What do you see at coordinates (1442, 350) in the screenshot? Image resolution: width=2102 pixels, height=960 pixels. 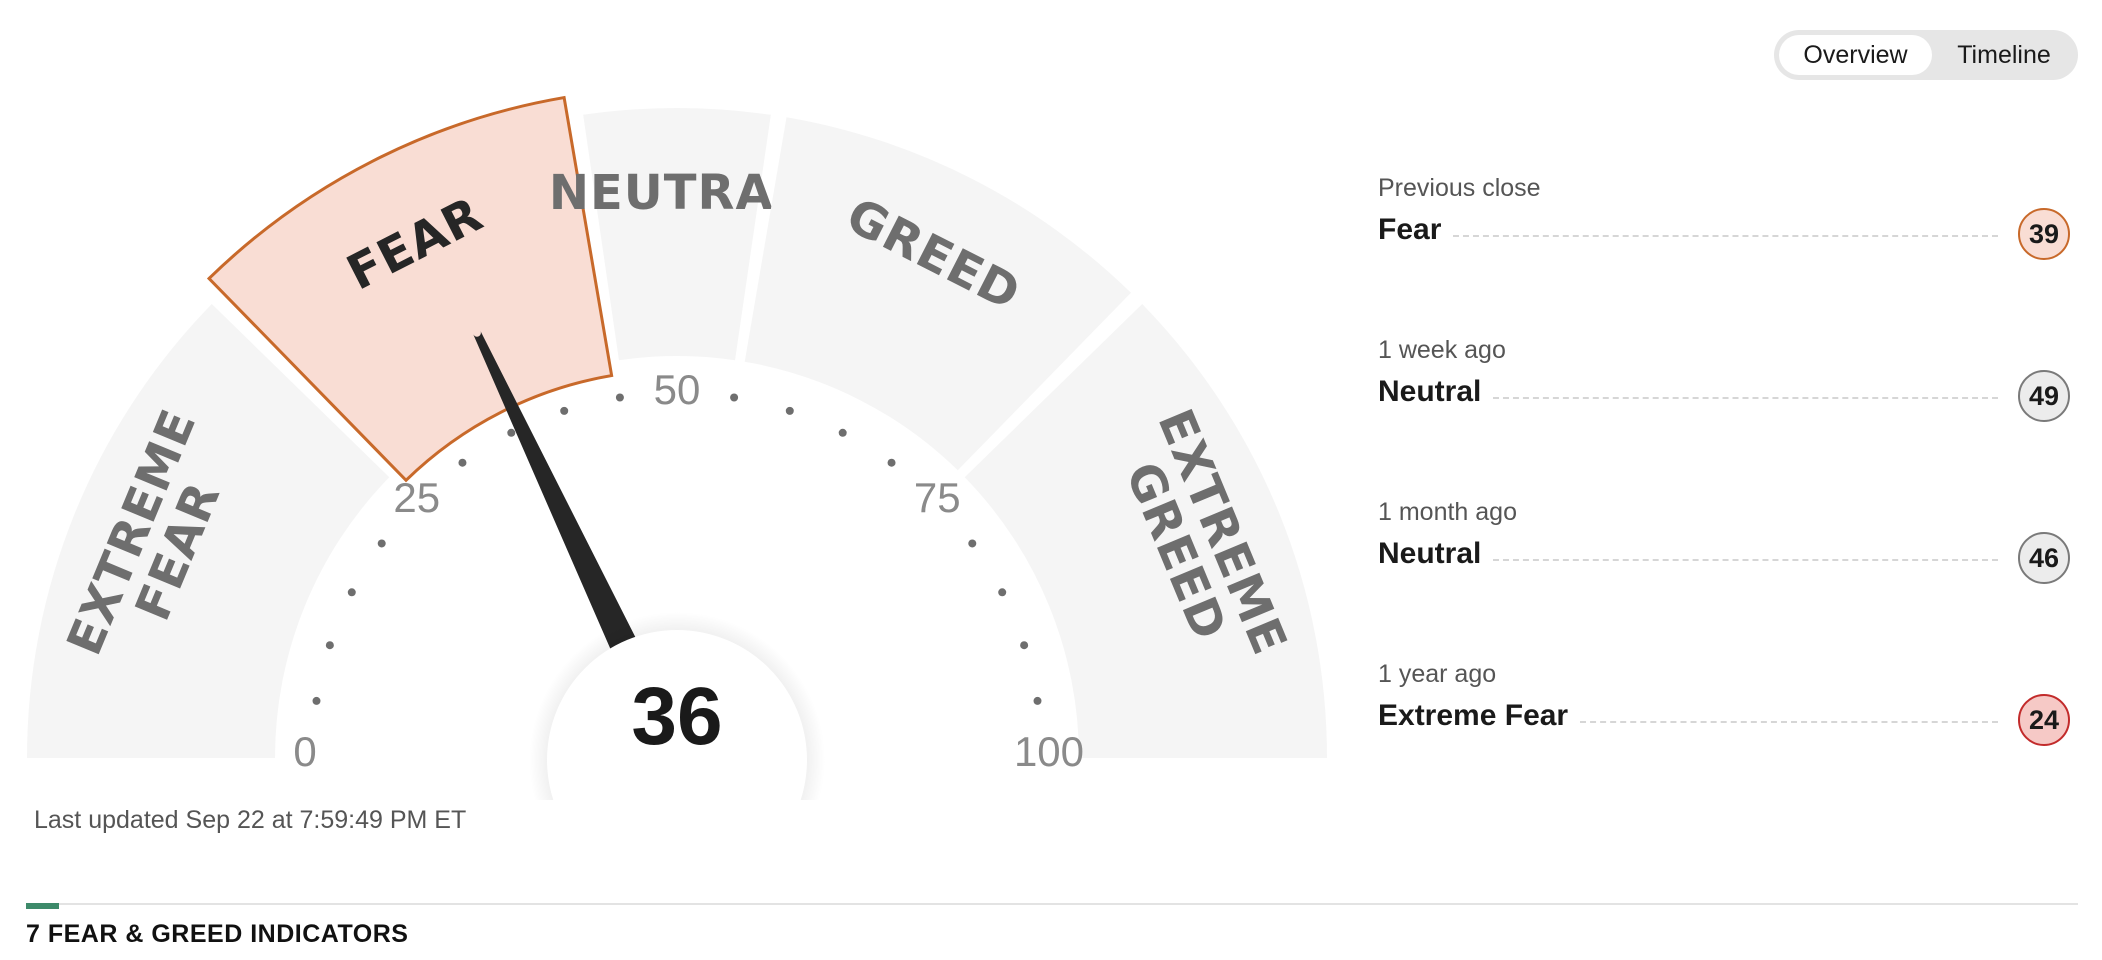 I see `history-period: 1 week ago` at bounding box center [1442, 350].